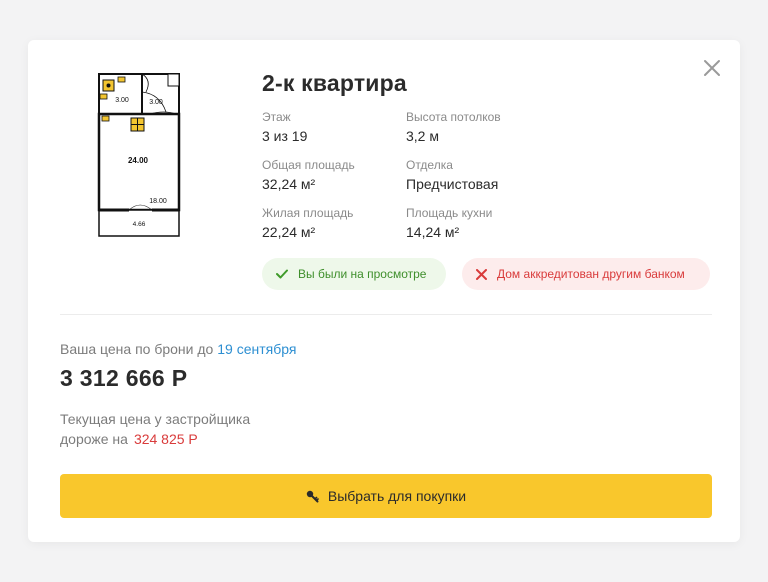  Describe the element at coordinates (285, 136) in the screenshot. I see `spec-floor-value: 3 из 19` at that location.